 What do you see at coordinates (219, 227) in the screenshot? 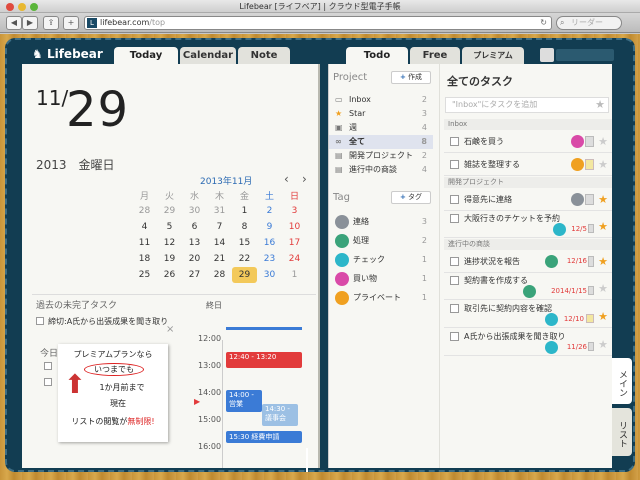
I see `calendar-day: 7` at bounding box center [219, 227].